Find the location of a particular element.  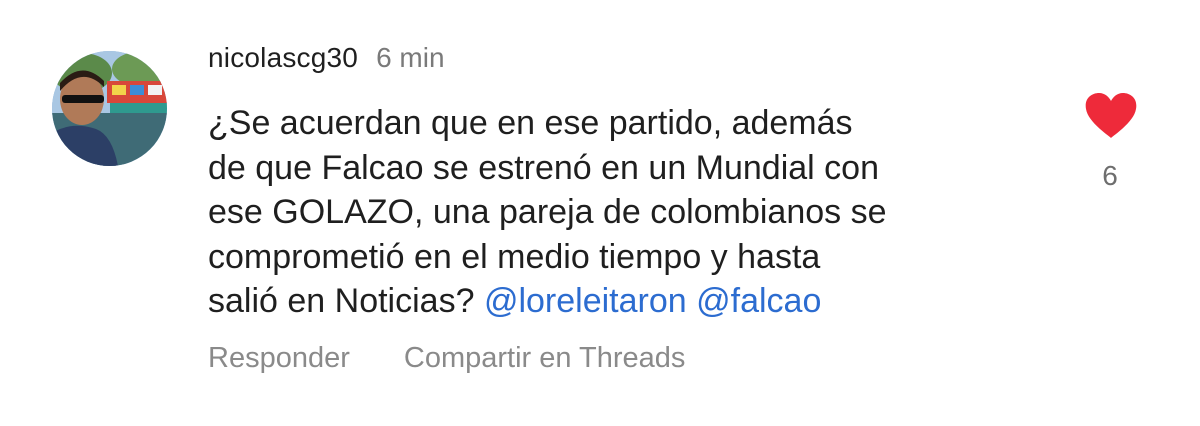

username: nicolascg30 is located at coordinates (283, 58).